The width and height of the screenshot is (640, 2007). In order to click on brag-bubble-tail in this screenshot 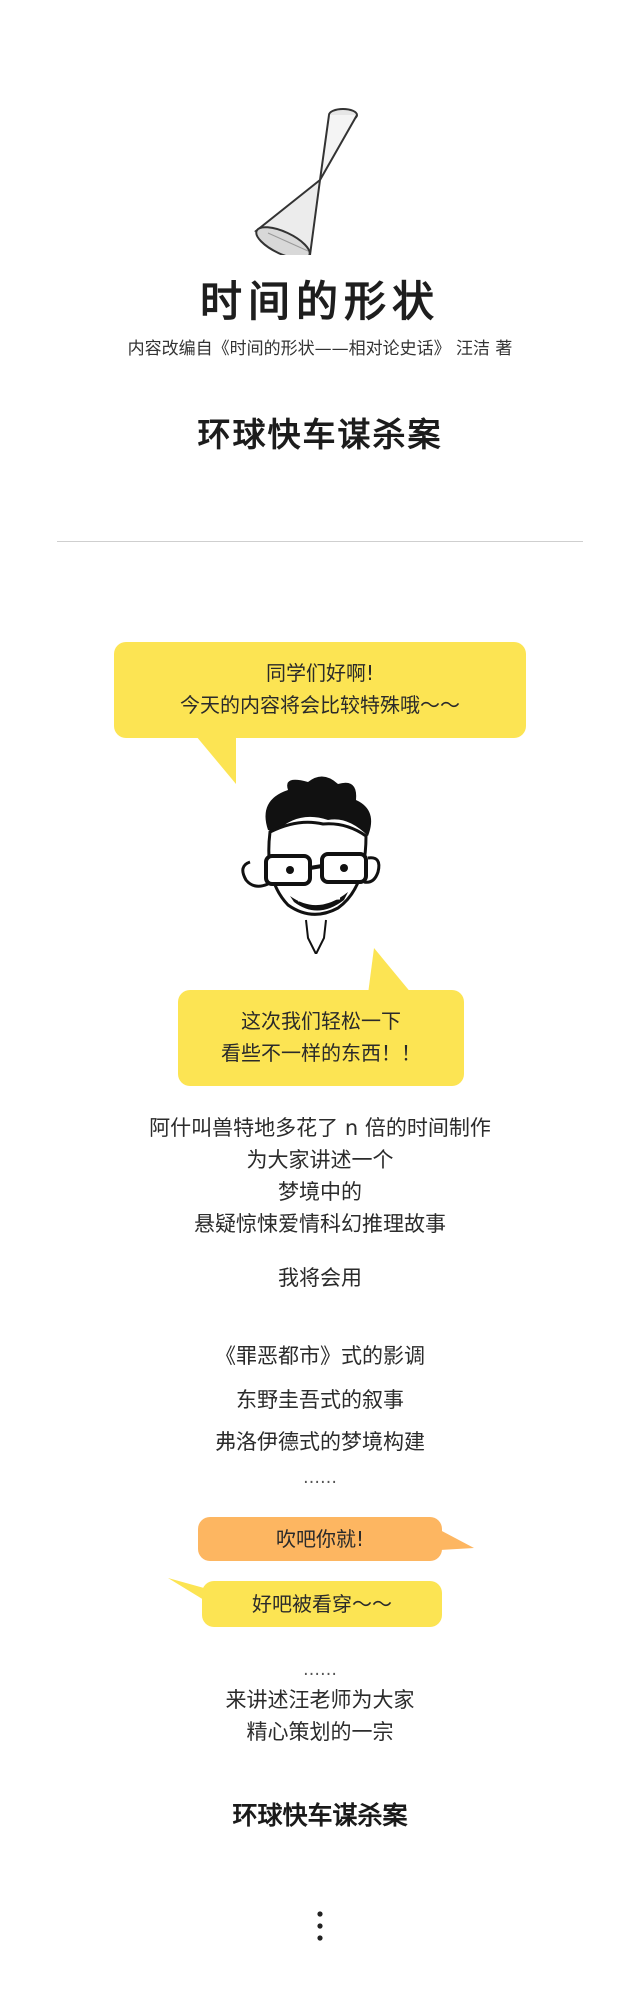, I will do `click(457, 1540)`.